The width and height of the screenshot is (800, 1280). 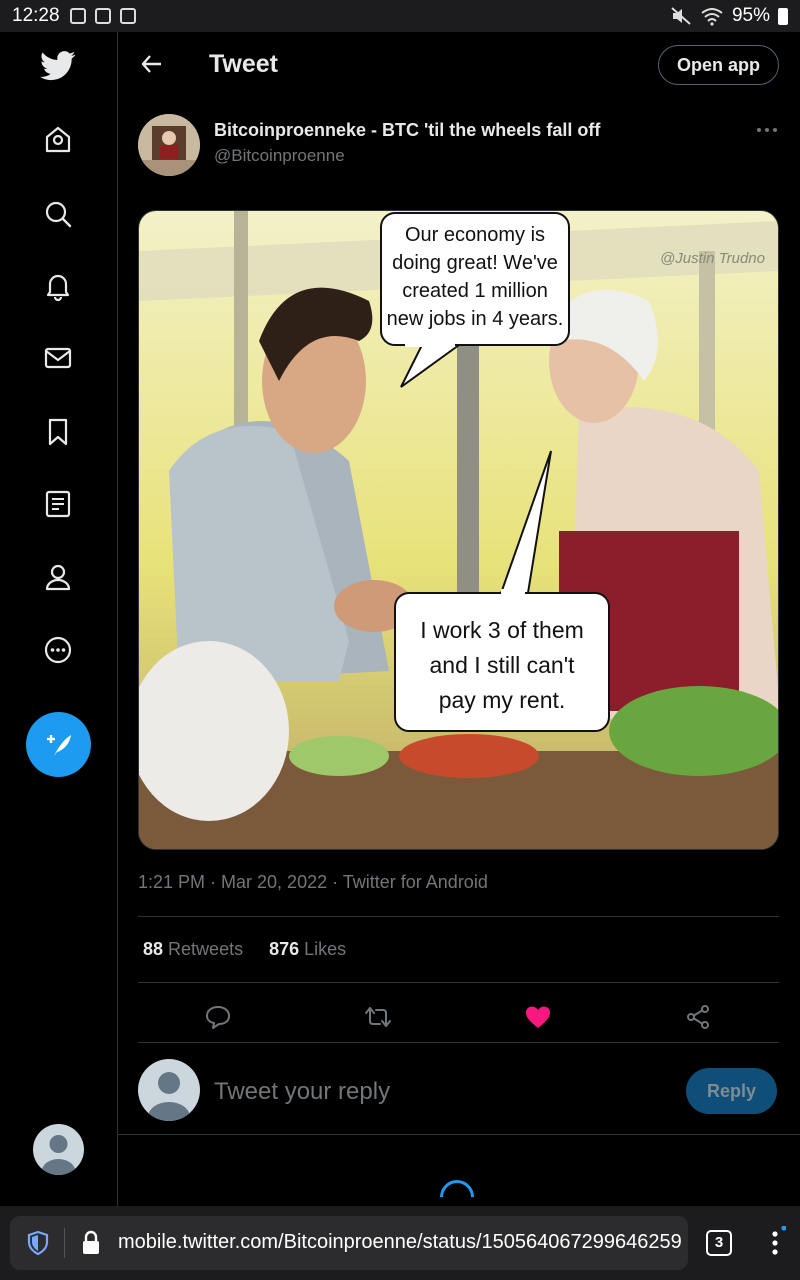 What do you see at coordinates (38, 1243) in the screenshot?
I see `shield-icon` at bounding box center [38, 1243].